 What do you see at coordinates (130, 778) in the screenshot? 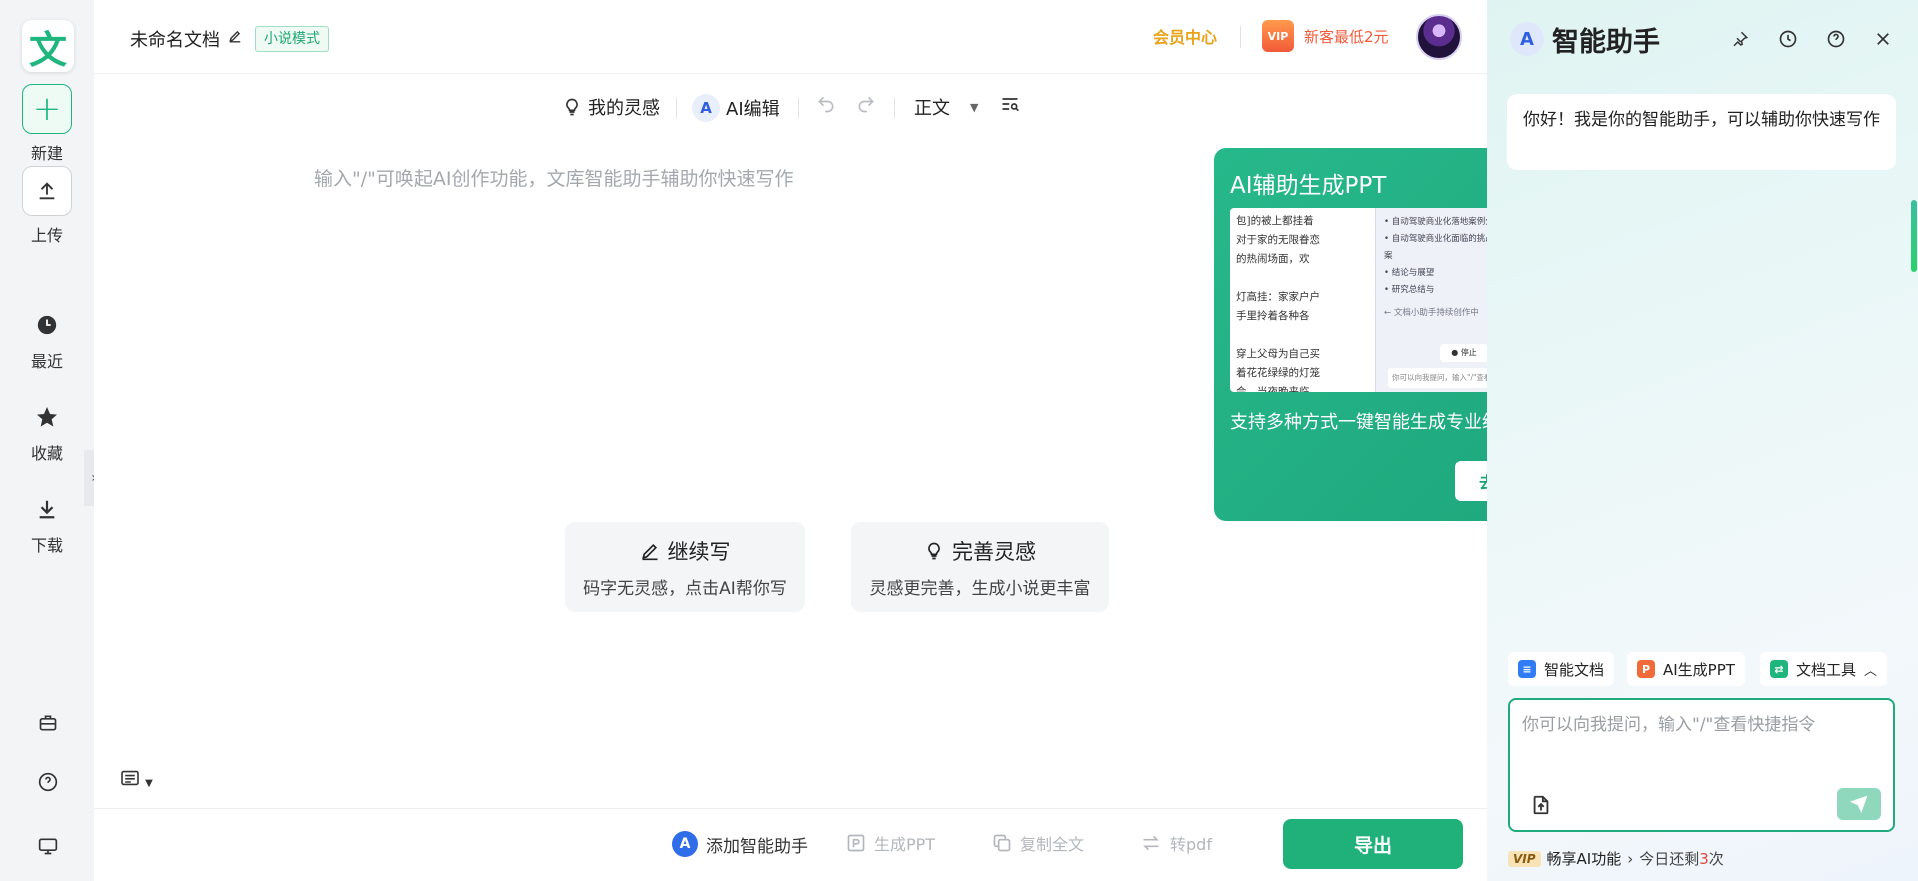
I see `outline-icon` at bounding box center [130, 778].